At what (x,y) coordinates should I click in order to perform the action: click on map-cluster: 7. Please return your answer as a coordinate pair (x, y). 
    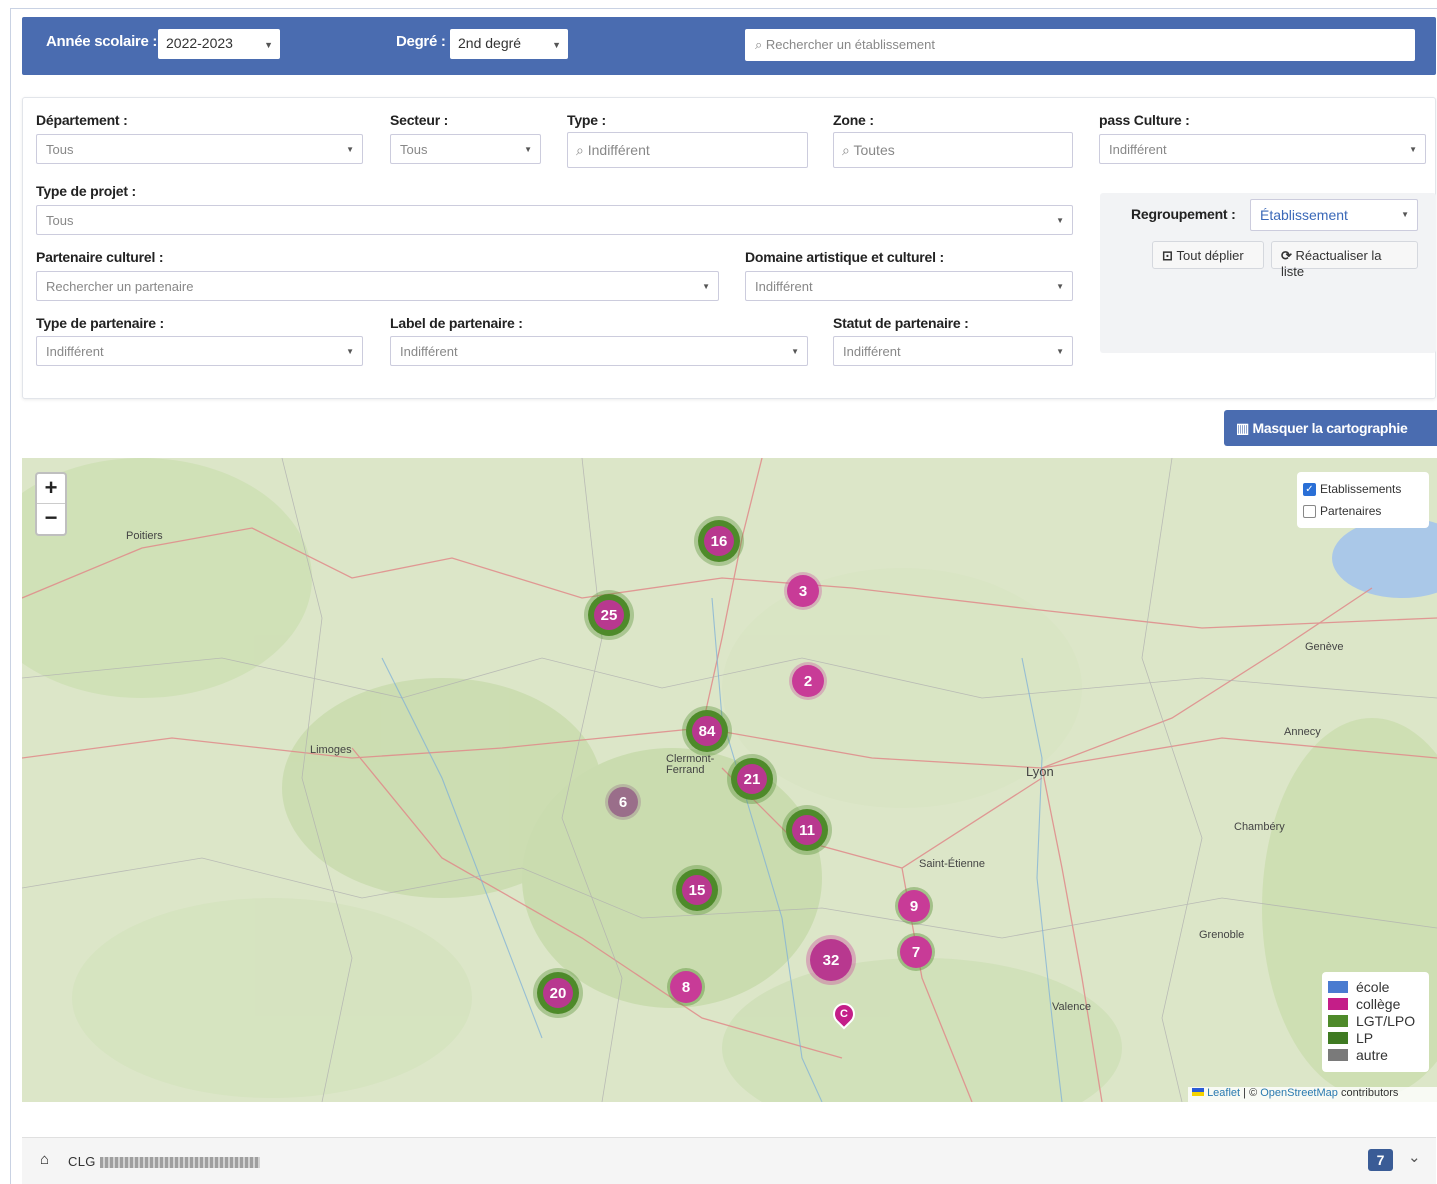
    Looking at the image, I should click on (916, 952).